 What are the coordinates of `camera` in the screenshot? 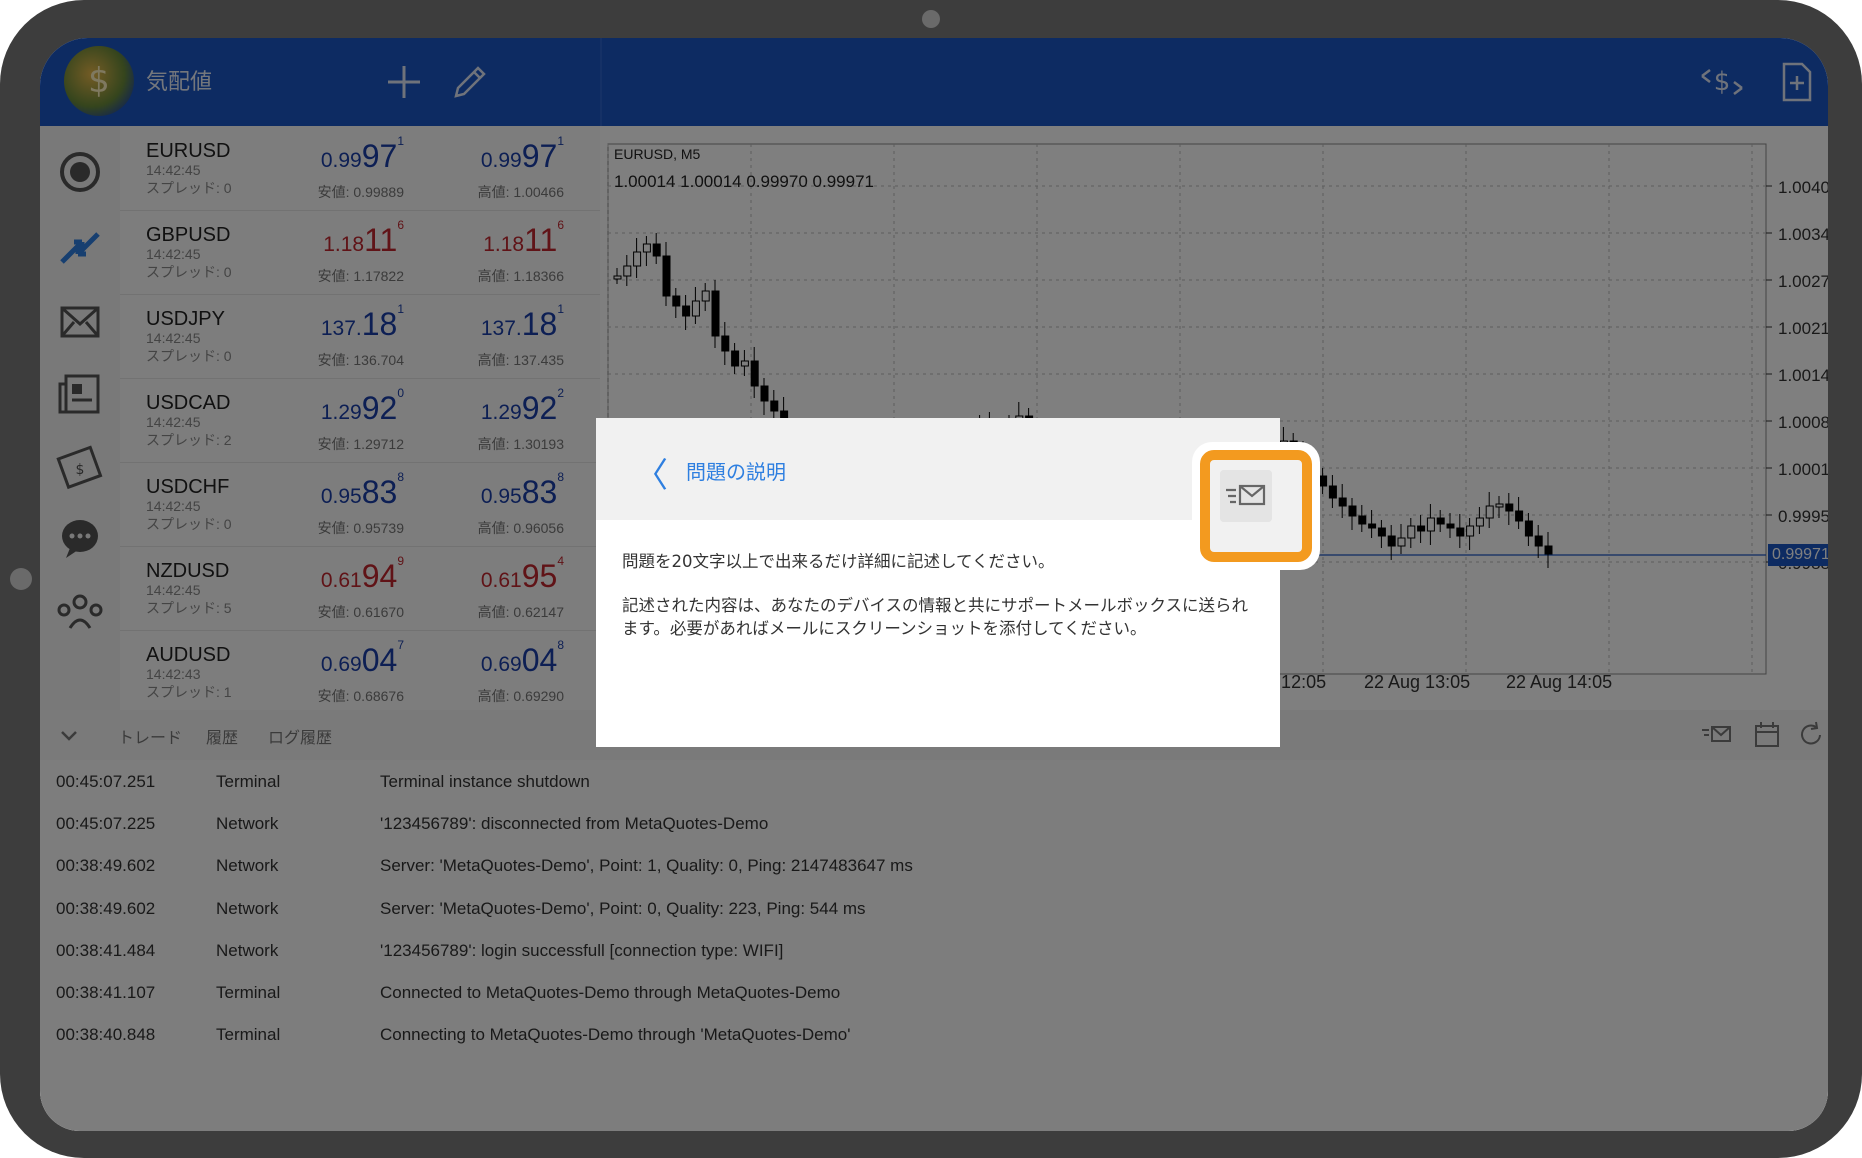 It's located at (931, 19).